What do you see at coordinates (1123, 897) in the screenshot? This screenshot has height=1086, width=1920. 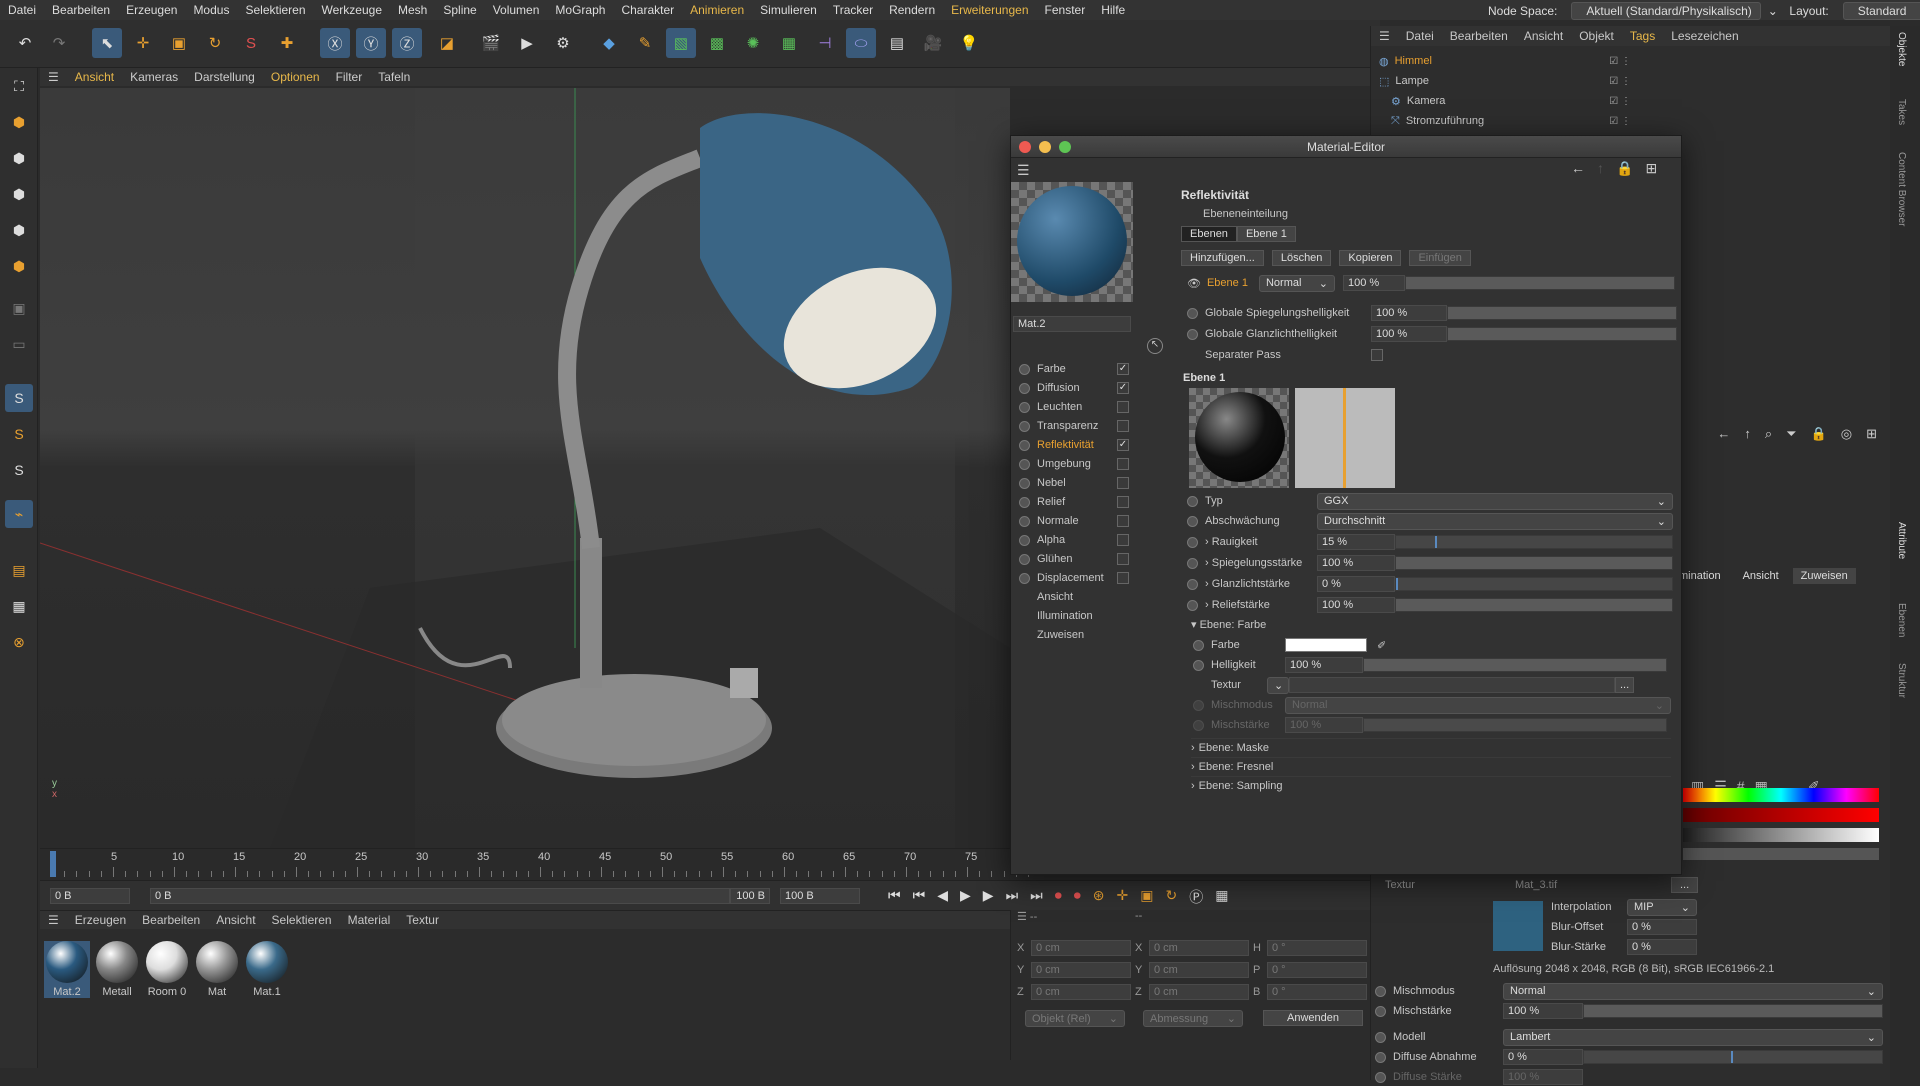 I see `key-position-icon: ✛` at bounding box center [1123, 897].